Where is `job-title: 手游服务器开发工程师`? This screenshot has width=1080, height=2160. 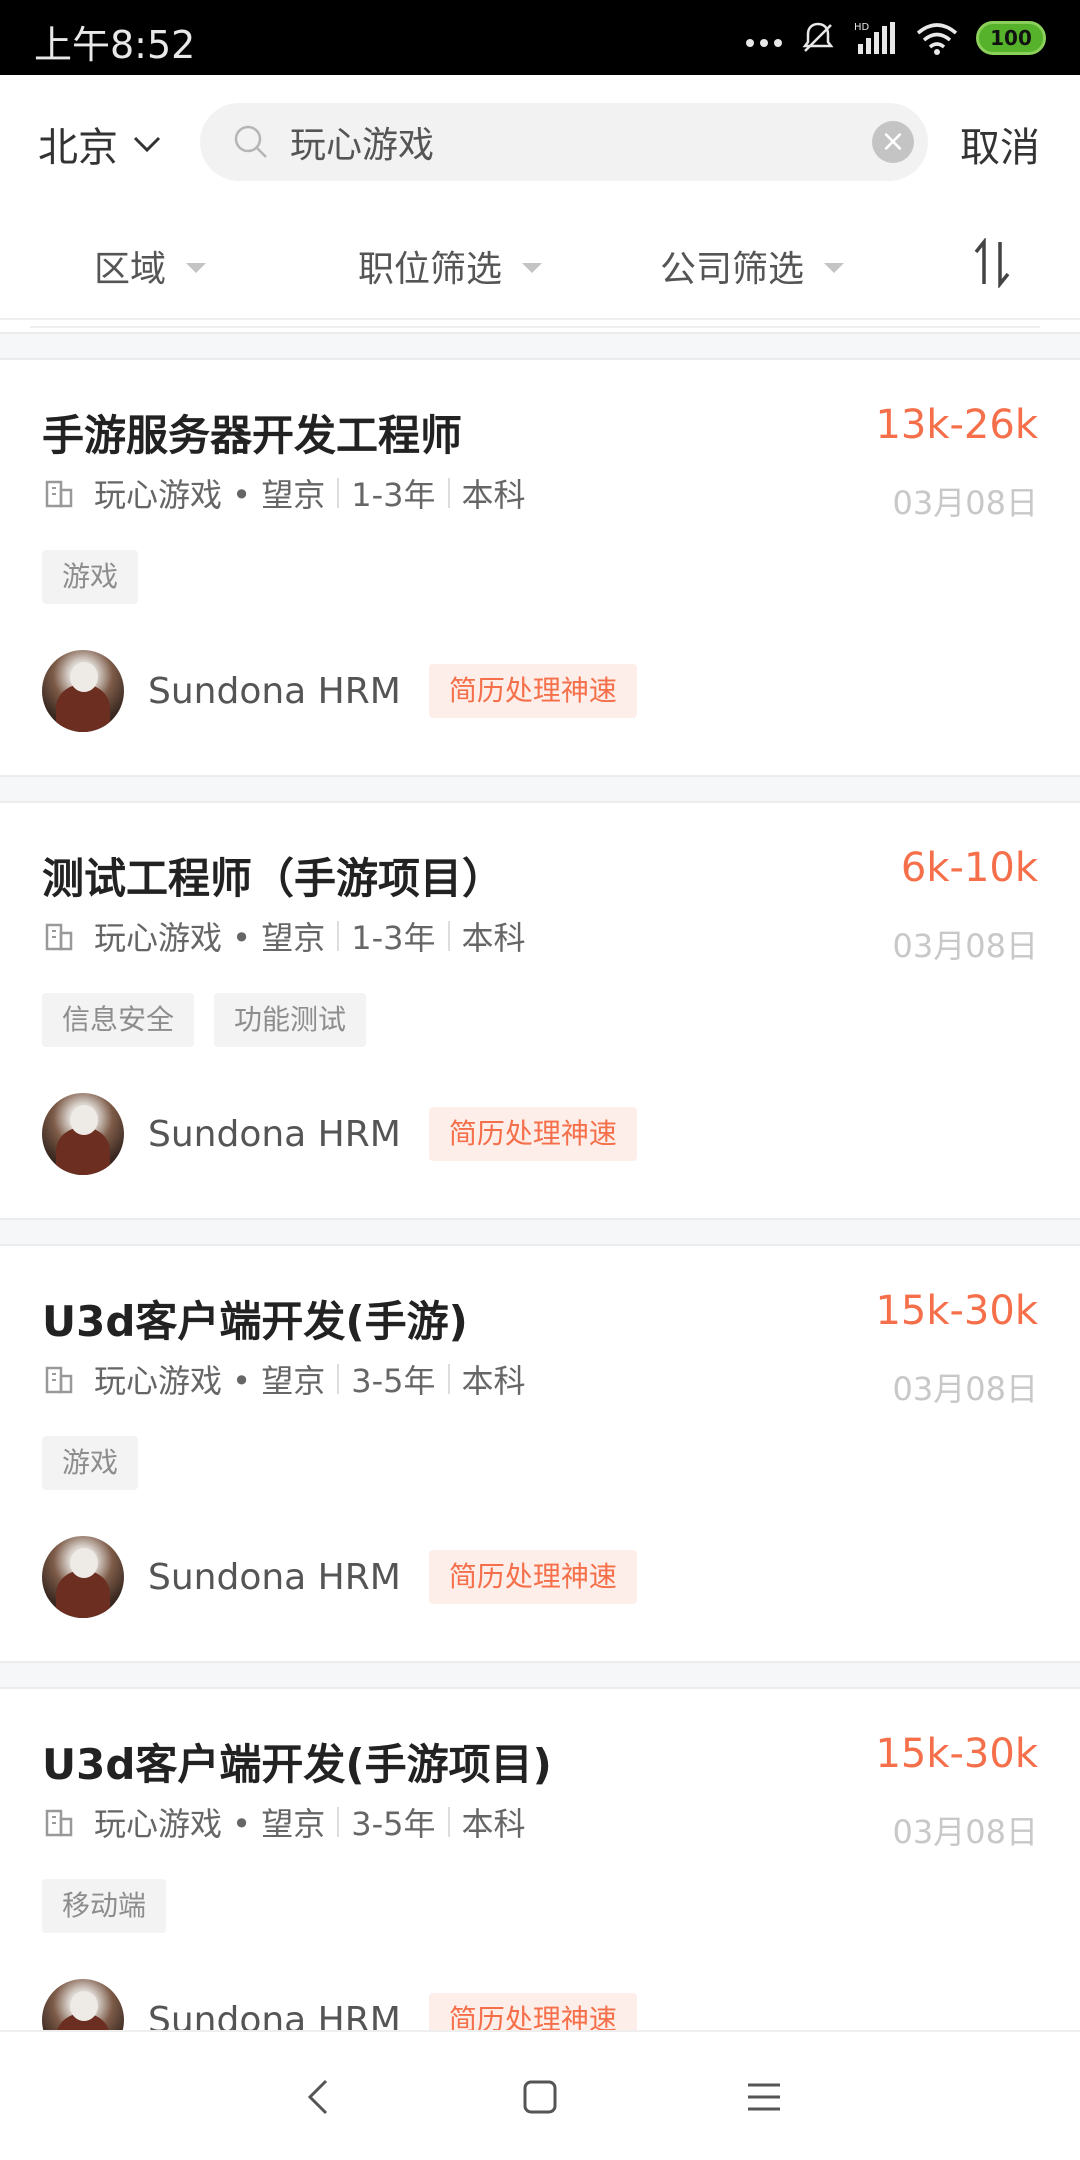
job-title: 手游服务器开发工程师 is located at coordinates (252, 435).